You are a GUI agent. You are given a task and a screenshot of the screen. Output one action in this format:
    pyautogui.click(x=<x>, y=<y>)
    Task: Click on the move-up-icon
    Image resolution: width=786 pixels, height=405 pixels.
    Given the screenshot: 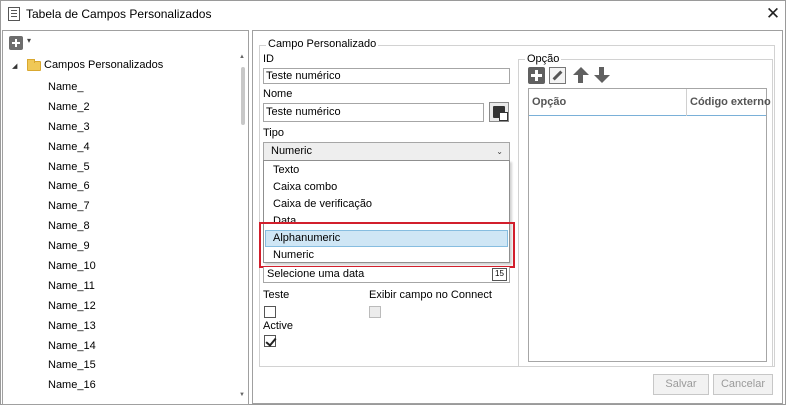 What is the action you would take?
    pyautogui.click(x=580, y=75)
    